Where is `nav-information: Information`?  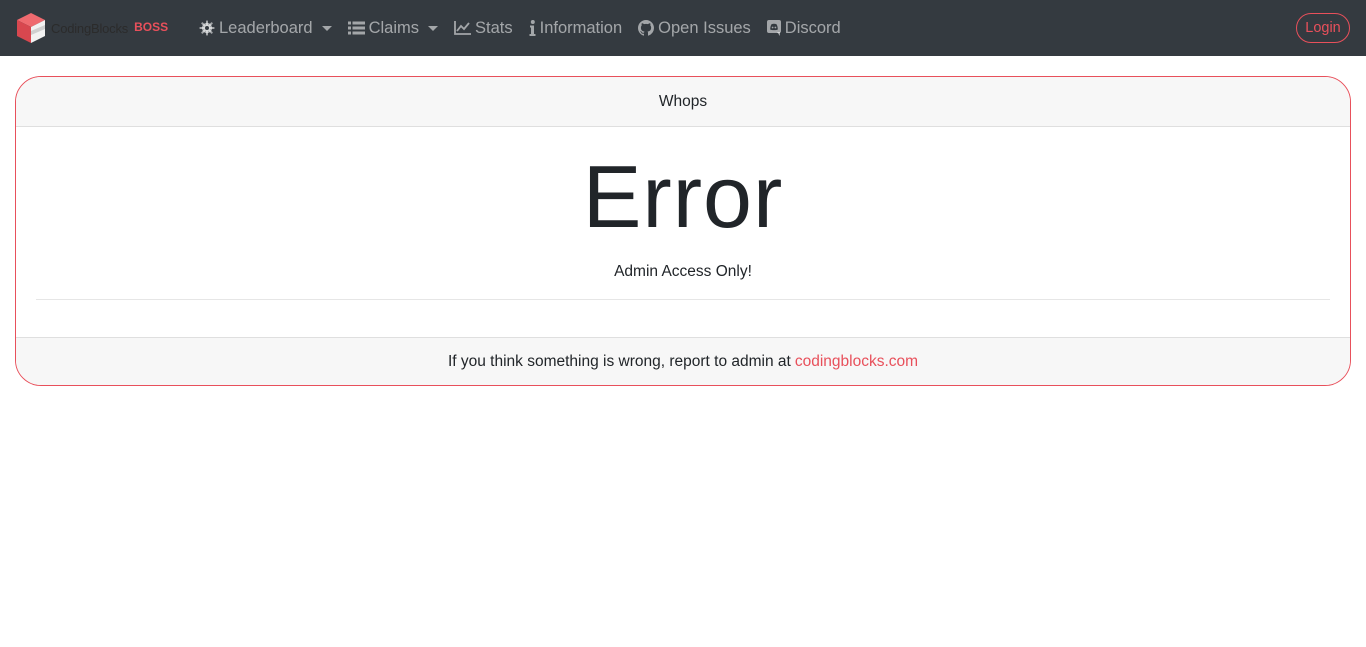 nav-information: Information is located at coordinates (576, 28).